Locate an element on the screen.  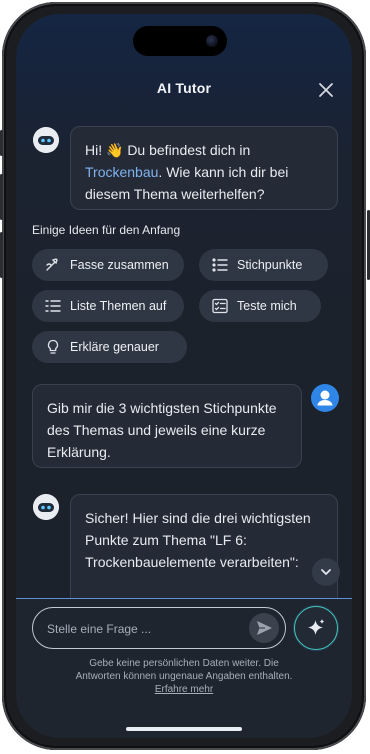
chip-label: Stichpunkte is located at coordinates (270, 265).